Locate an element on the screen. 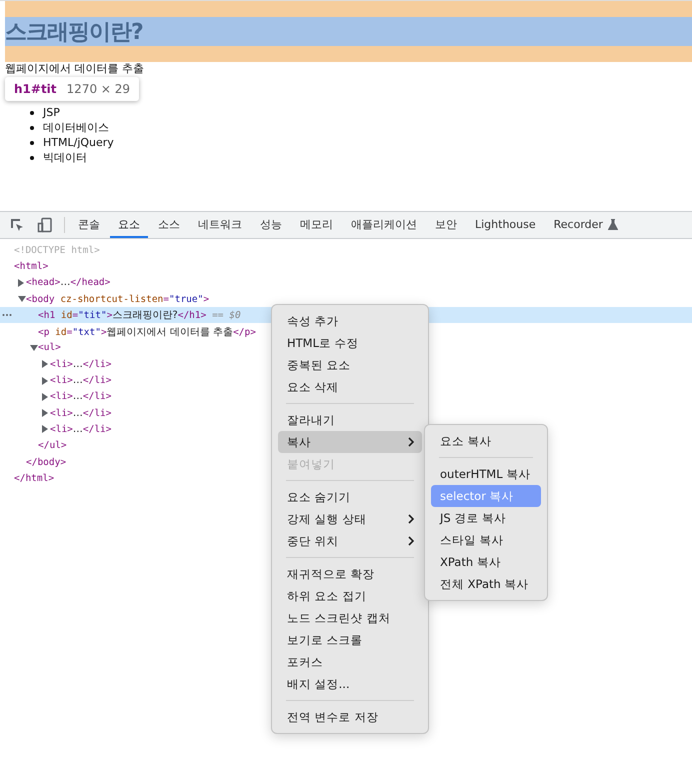  page-heading: 스크래핑이란? is located at coordinates (74, 32).